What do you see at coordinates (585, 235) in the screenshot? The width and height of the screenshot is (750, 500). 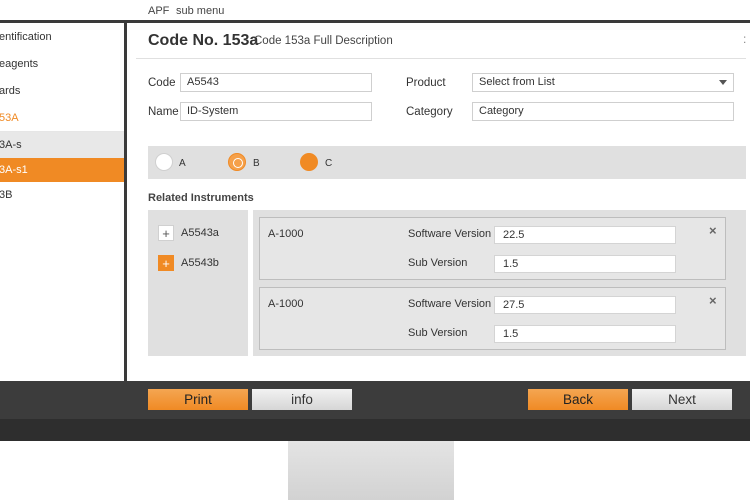 I see `software-version-field: 22.5` at bounding box center [585, 235].